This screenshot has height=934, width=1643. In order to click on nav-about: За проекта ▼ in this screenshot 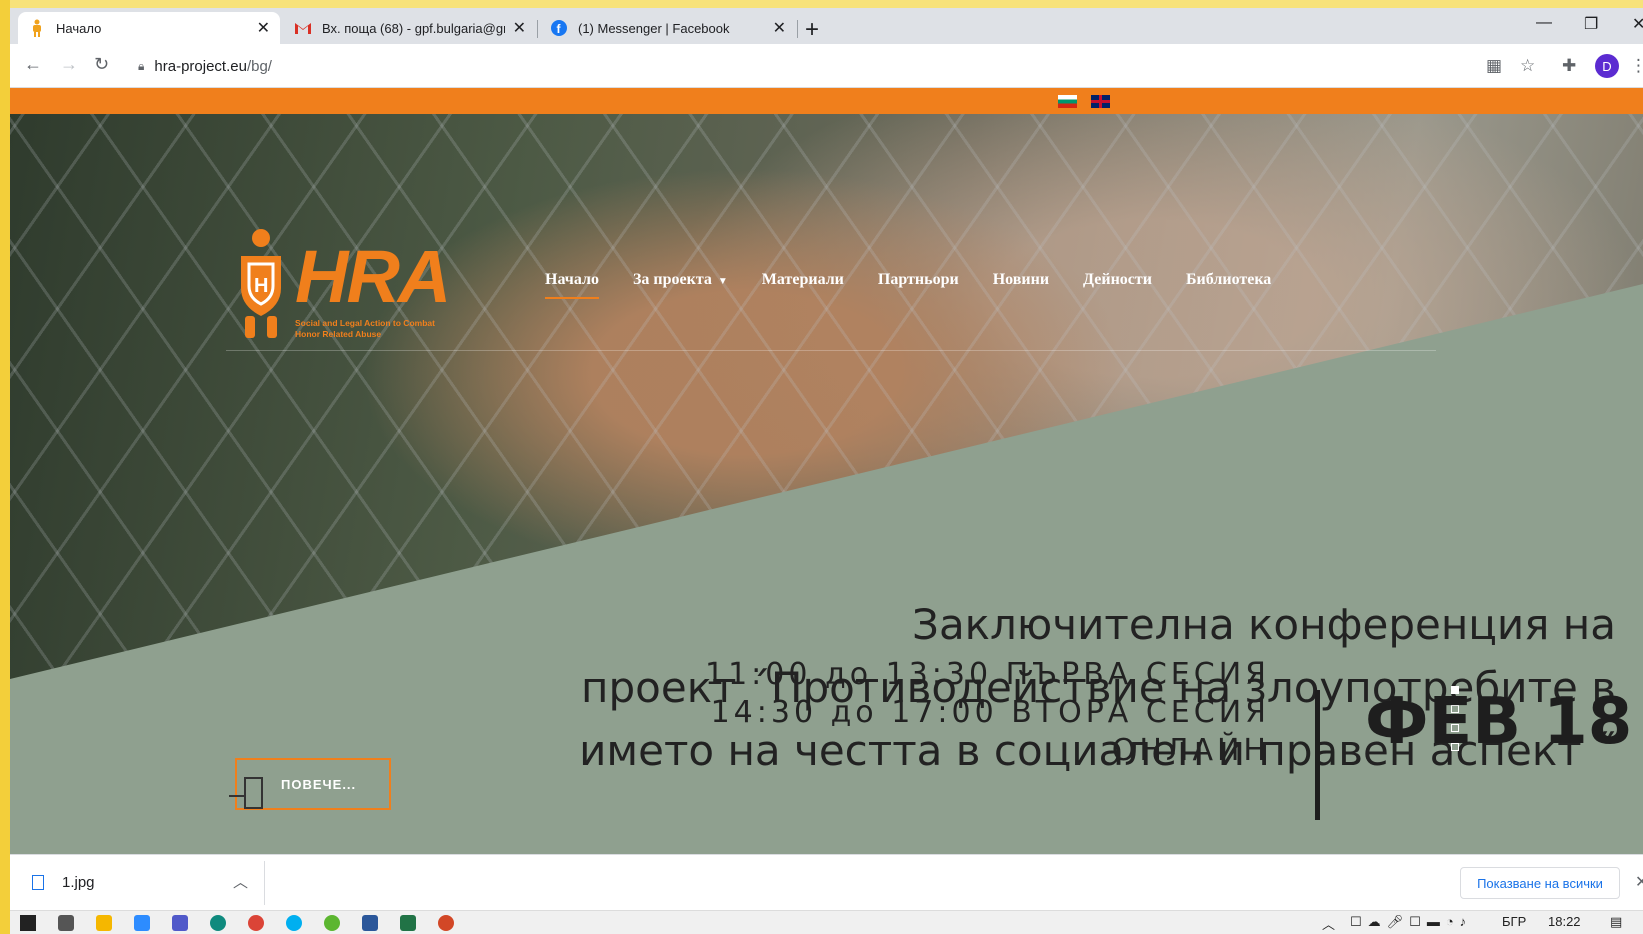, I will do `click(680, 280)`.